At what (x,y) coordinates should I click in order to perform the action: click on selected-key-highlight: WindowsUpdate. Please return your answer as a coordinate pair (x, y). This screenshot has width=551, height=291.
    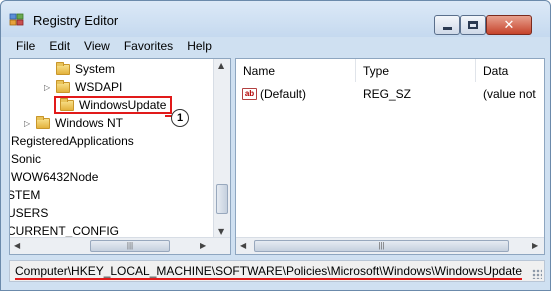
    Looking at the image, I should click on (113, 105).